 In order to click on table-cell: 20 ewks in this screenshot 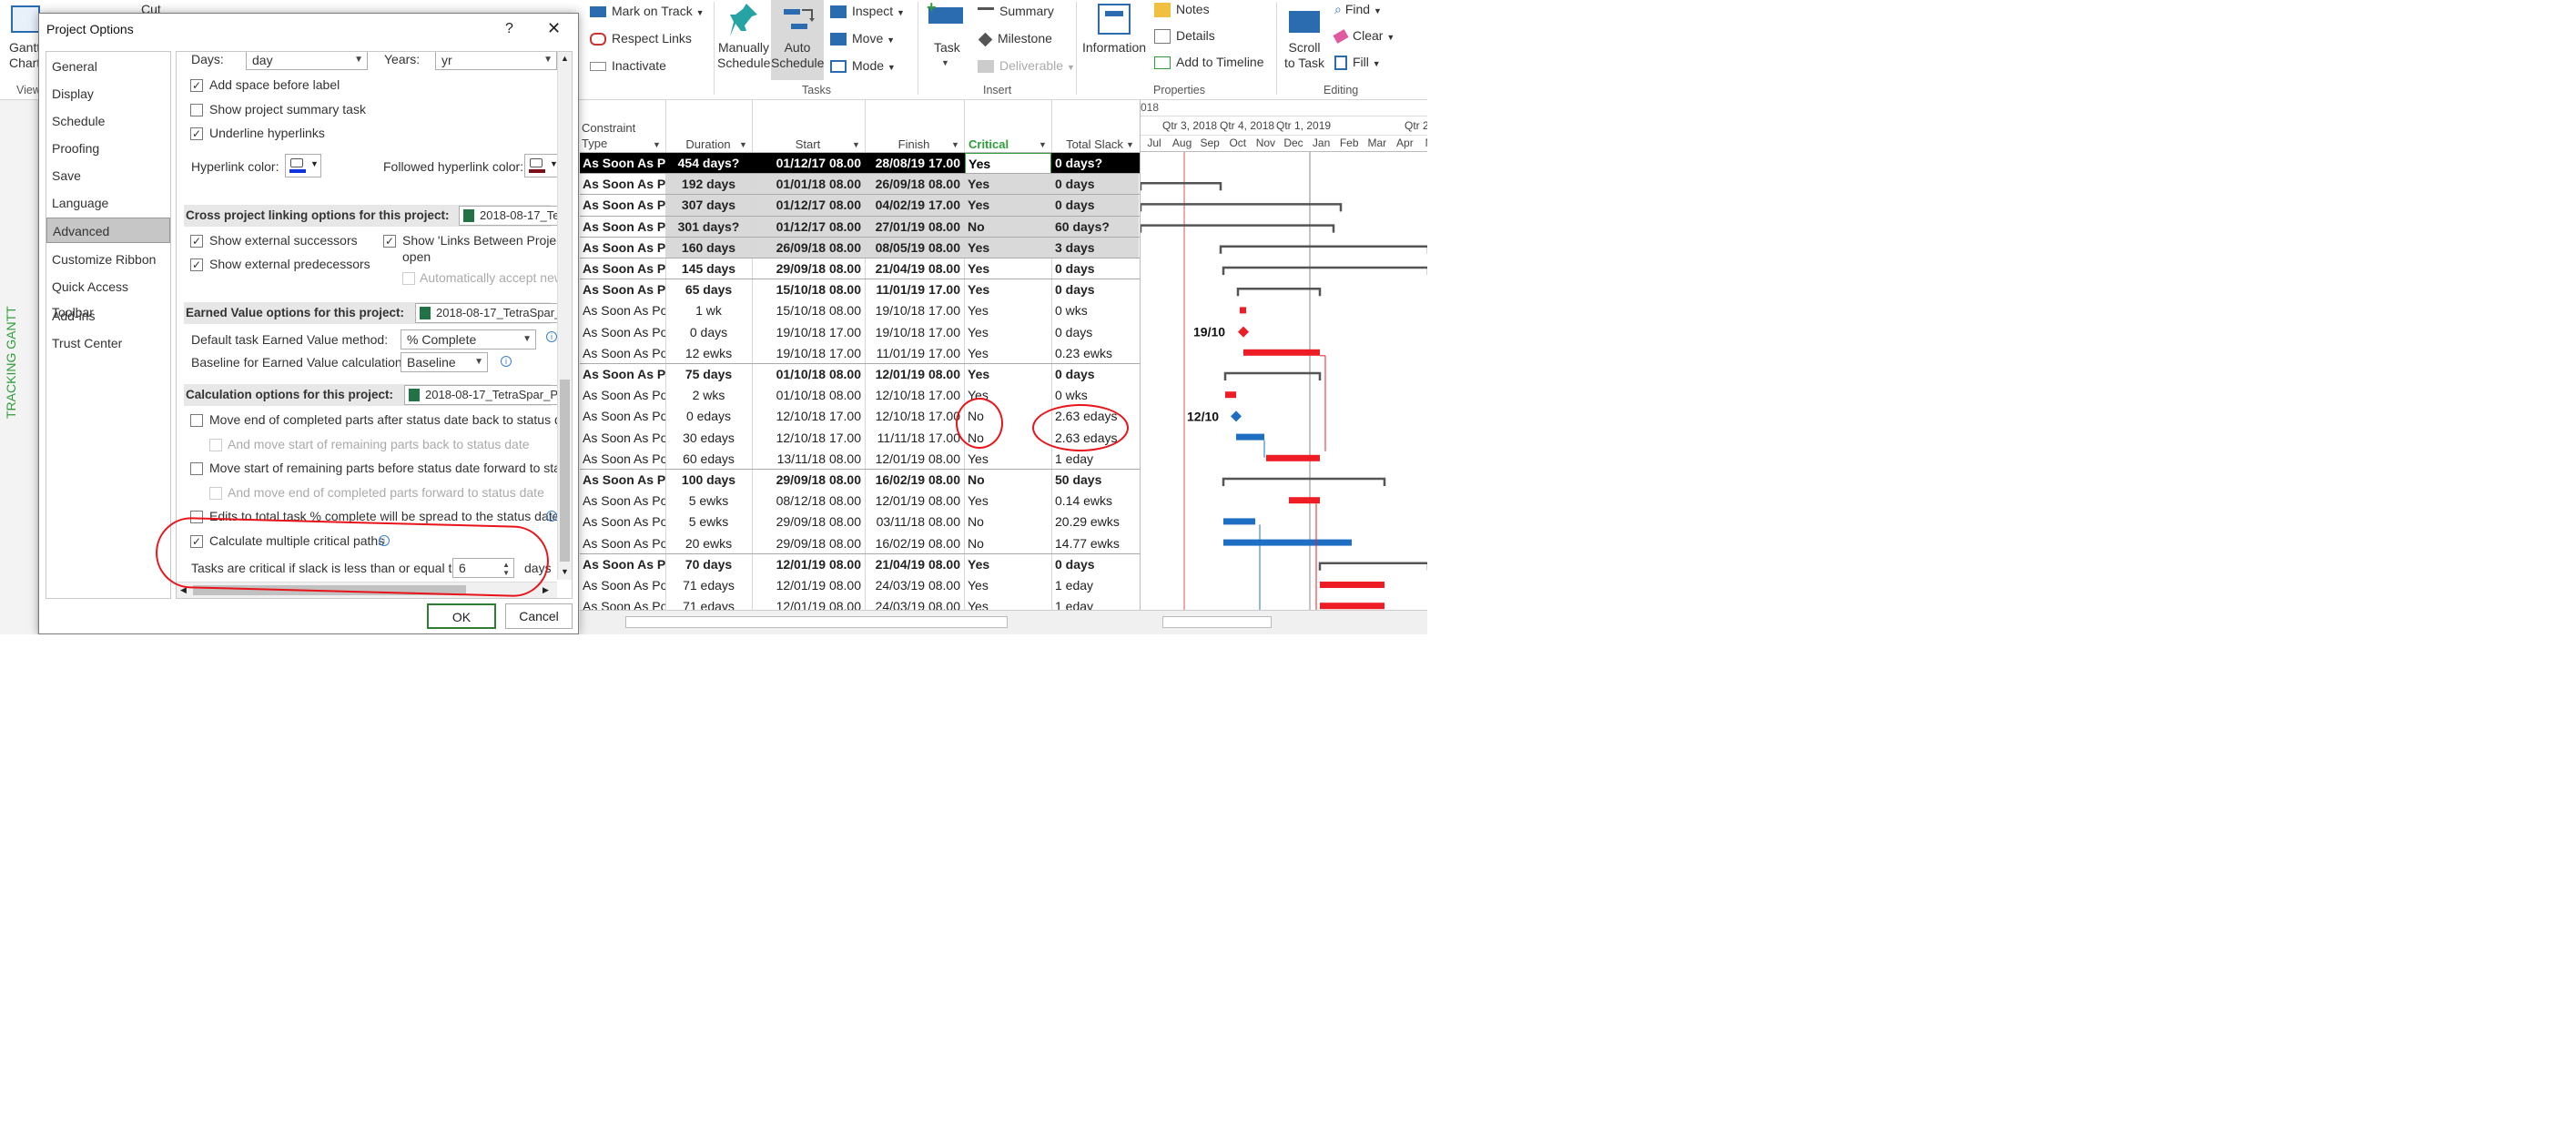, I will do `click(709, 543)`.